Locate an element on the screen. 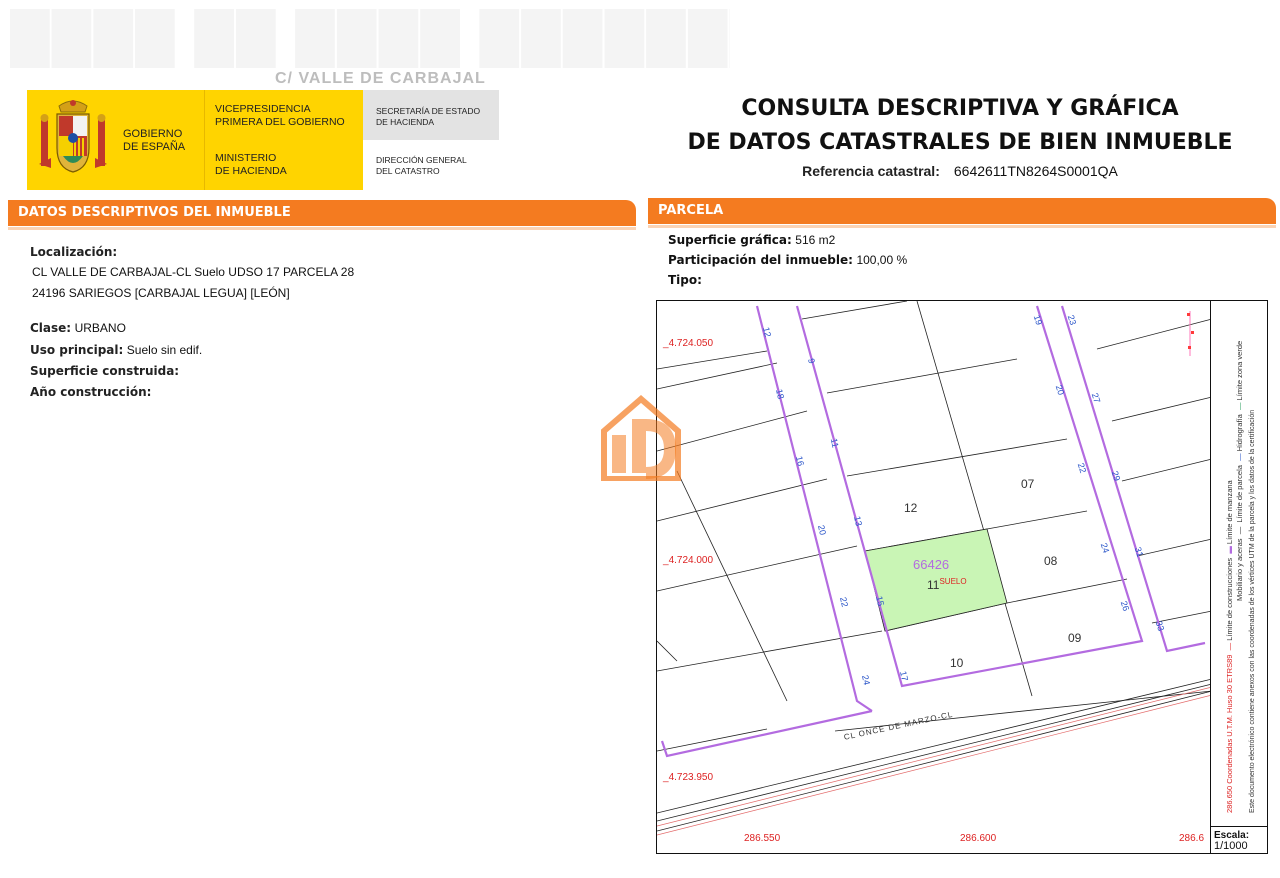  anio-construccion-label: Año construcción: is located at coordinates (91, 392).